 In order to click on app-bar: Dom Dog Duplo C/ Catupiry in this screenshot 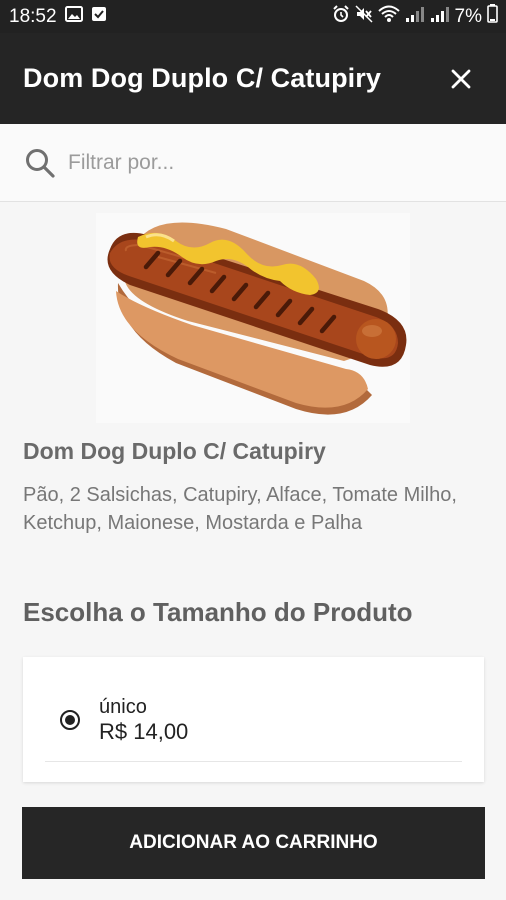, I will do `click(253, 78)`.